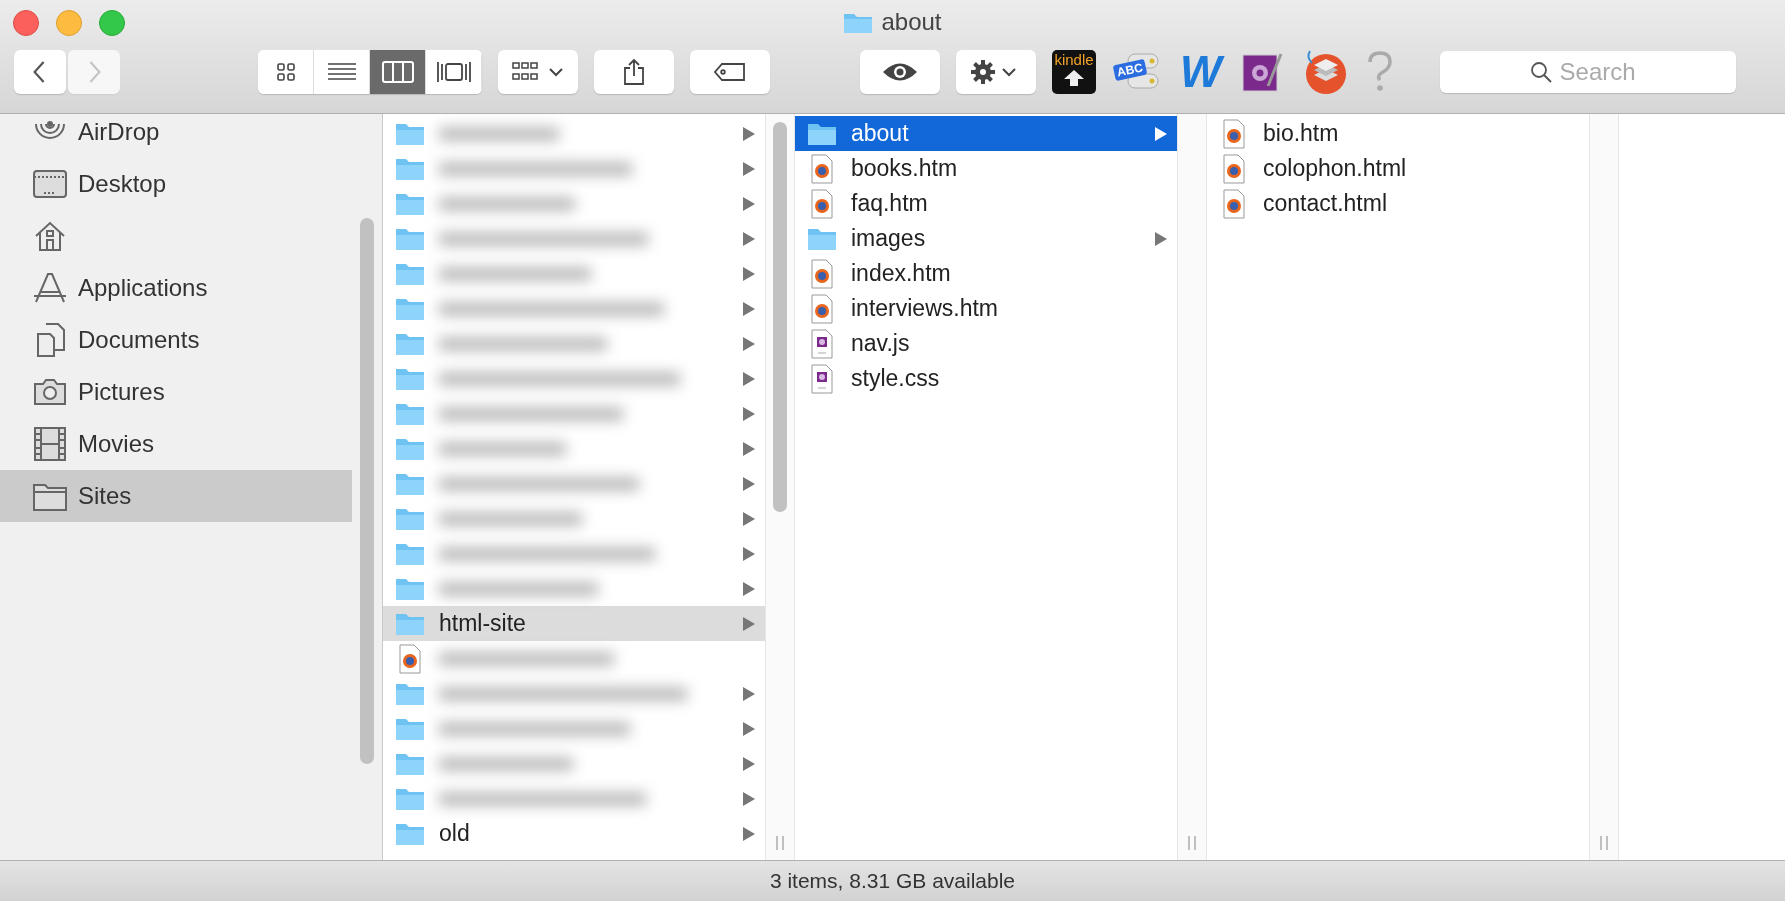  I want to click on file-row: index.htm, so click(986, 273).